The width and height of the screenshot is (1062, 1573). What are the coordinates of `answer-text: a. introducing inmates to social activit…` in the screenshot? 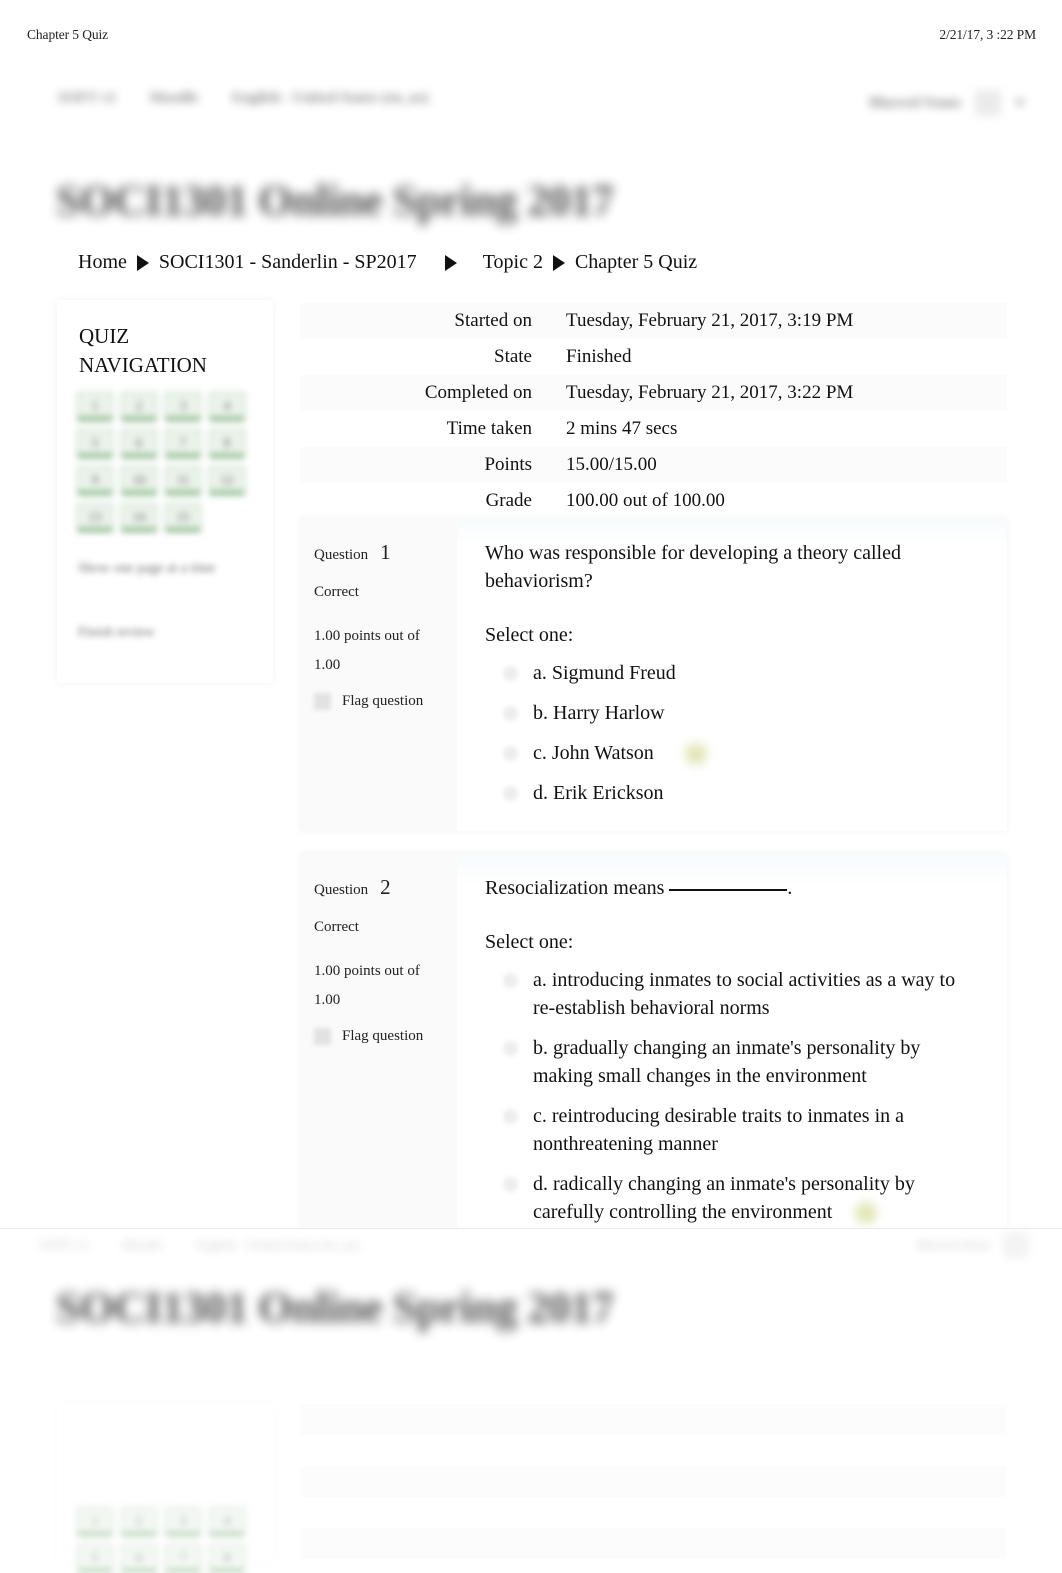 It's located at (744, 994).